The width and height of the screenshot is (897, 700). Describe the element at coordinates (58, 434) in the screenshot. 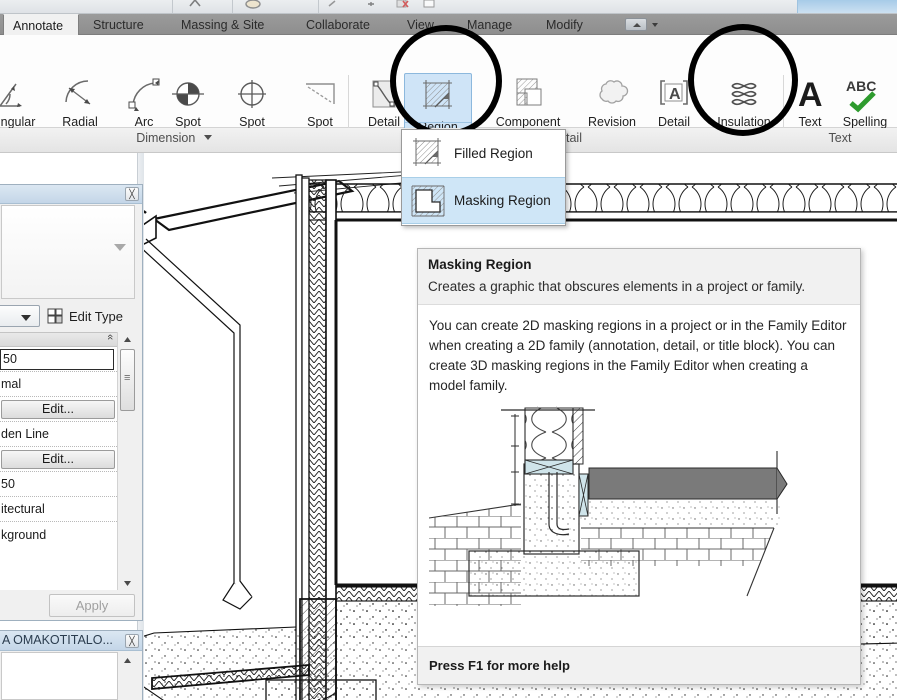

I see `property-row: den Line` at that location.